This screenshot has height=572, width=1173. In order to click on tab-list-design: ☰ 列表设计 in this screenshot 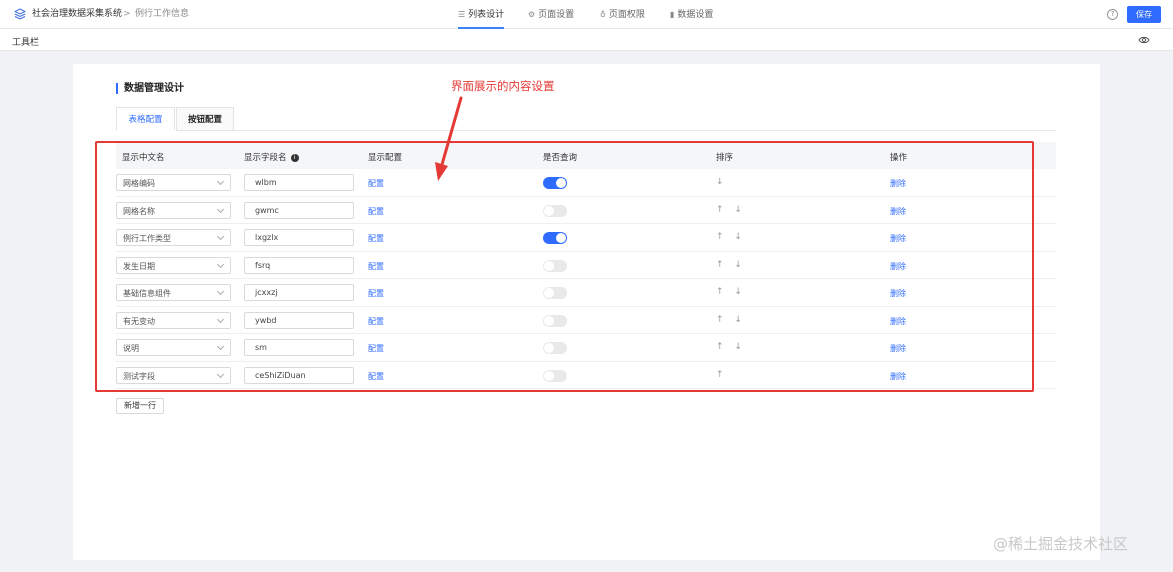, I will do `click(481, 14)`.